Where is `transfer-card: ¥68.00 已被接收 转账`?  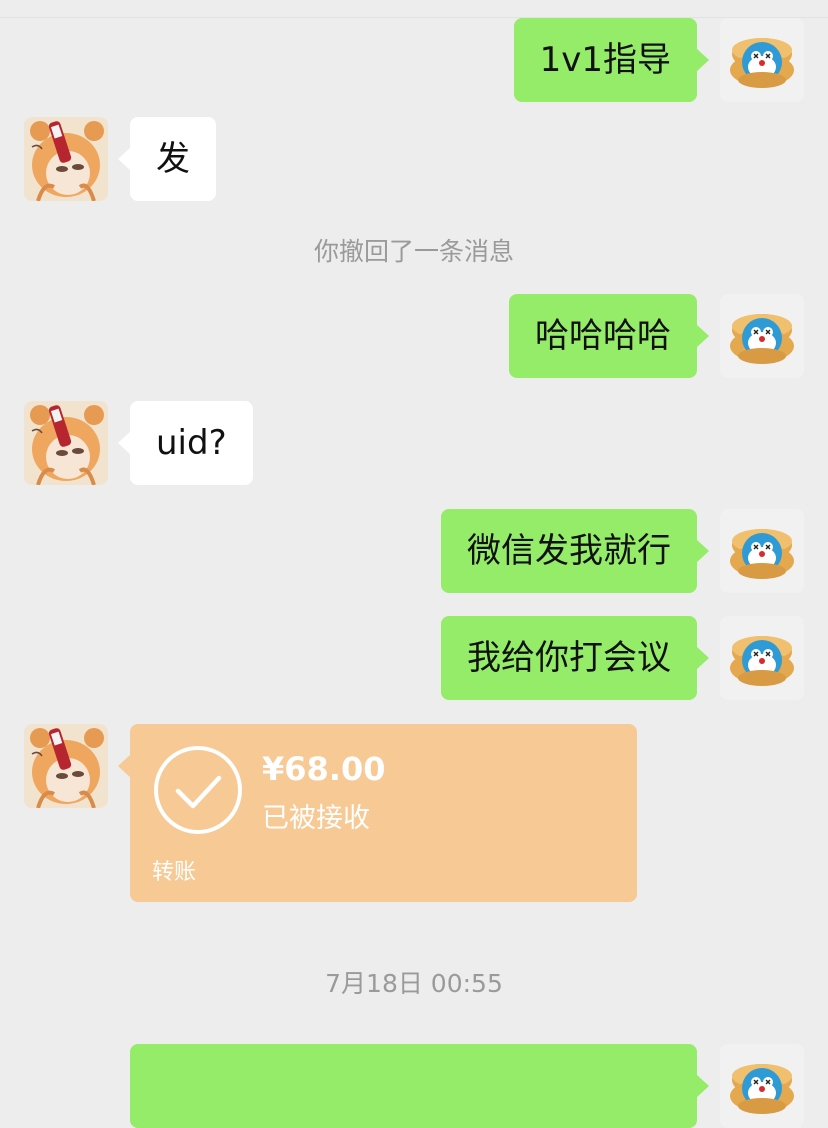
transfer-card: ¥68.00 已被接收 转账 is located at coordinates (377, 813).